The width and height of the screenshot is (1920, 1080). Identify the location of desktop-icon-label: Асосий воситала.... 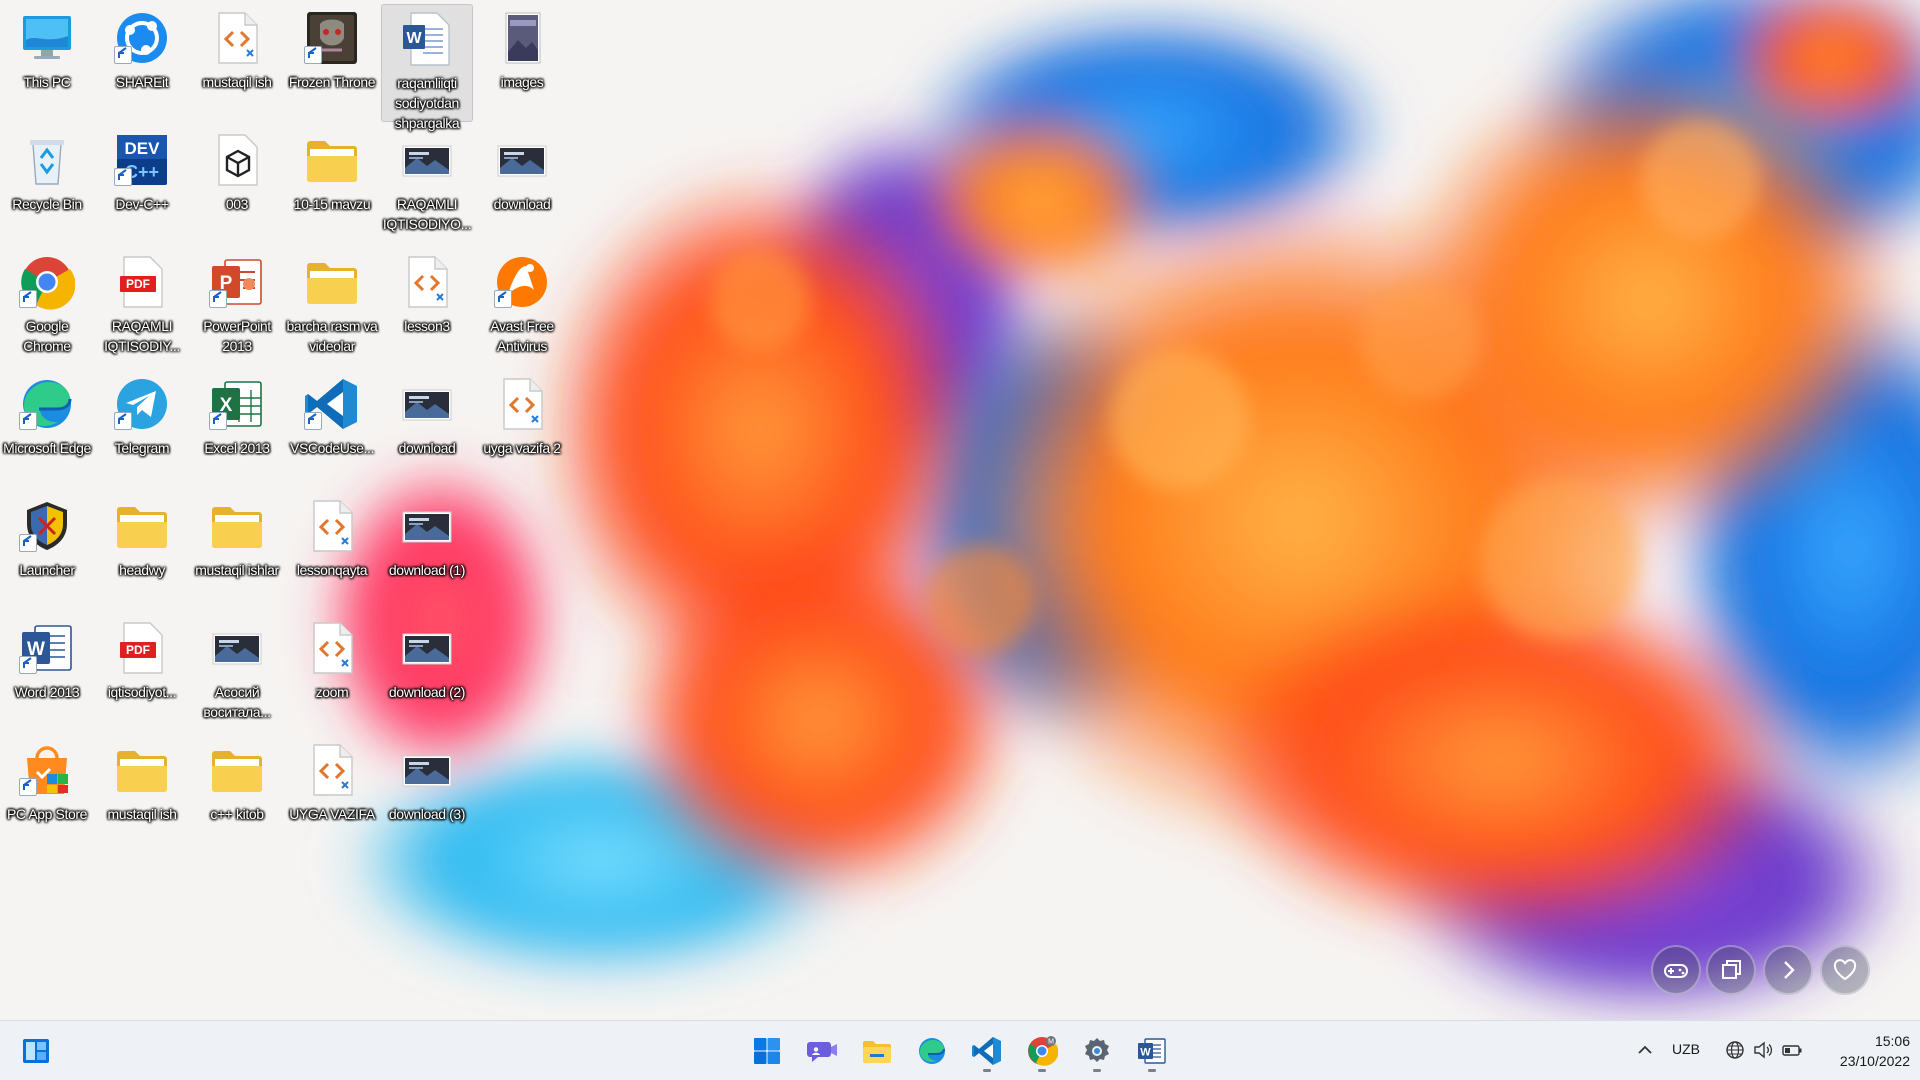
(237, 702).